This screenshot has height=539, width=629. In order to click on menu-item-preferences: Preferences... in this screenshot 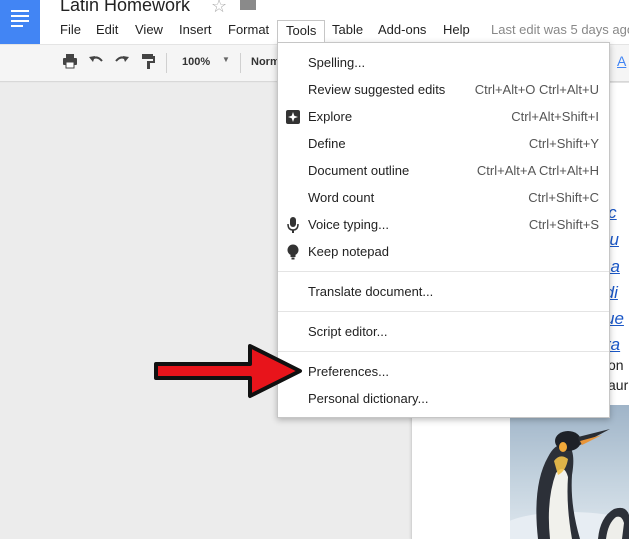, I will do `click(443, 372)`.